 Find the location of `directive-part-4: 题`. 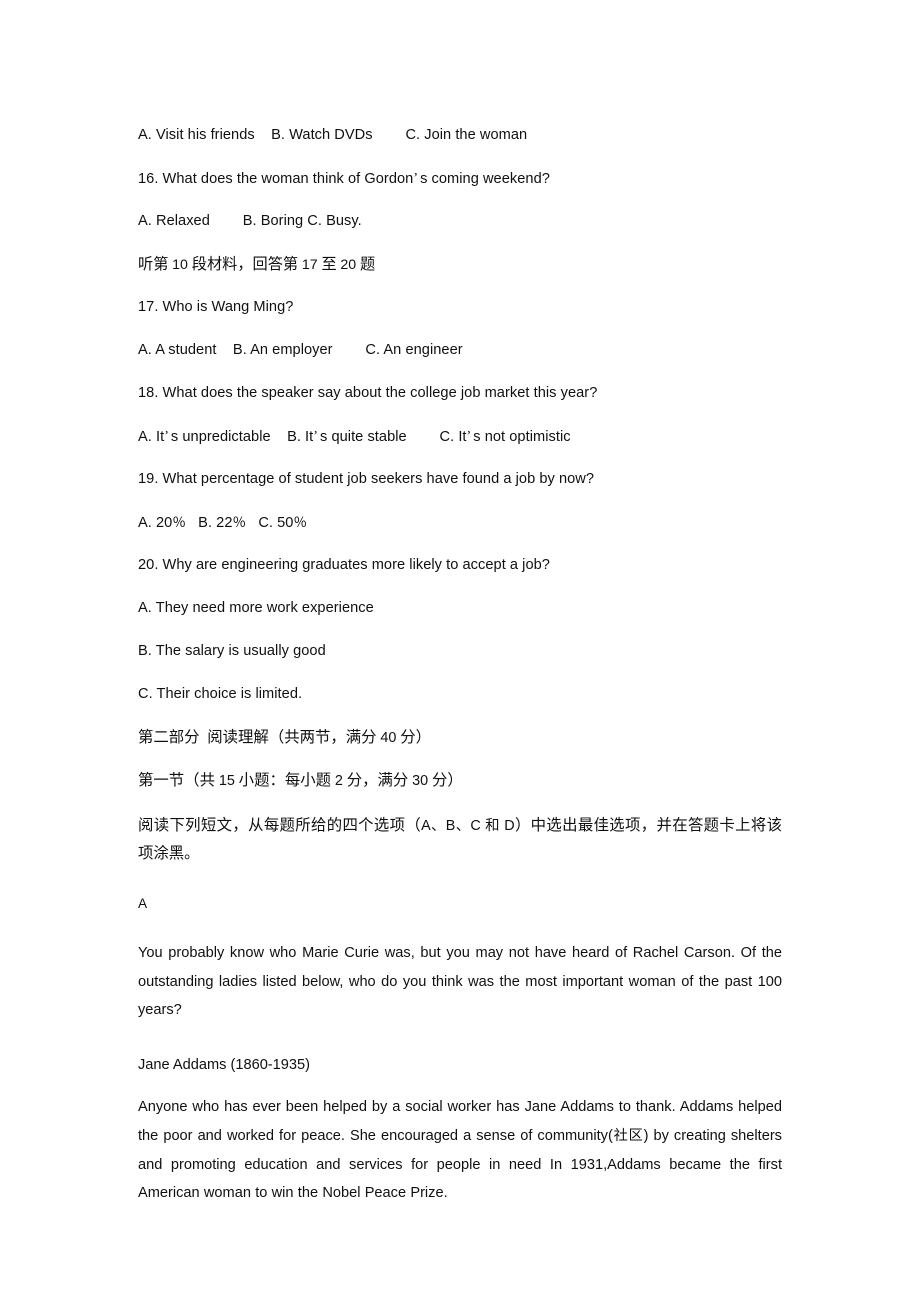

directive-part-4: 题 is located at coordinates (366, 264).